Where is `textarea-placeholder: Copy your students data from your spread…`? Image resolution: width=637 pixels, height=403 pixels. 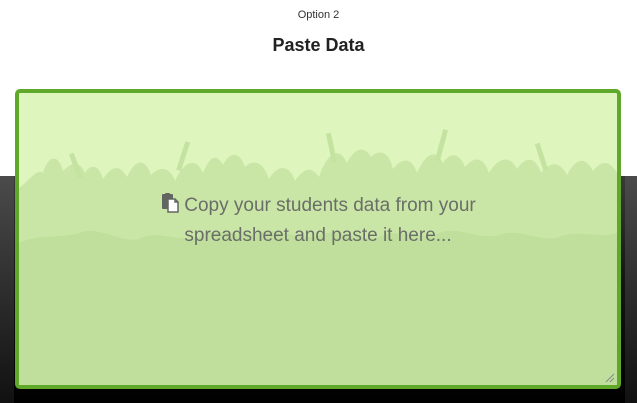
textarea-placeholder: Copy your students data from your spread… is located at coordinates (318, 221).